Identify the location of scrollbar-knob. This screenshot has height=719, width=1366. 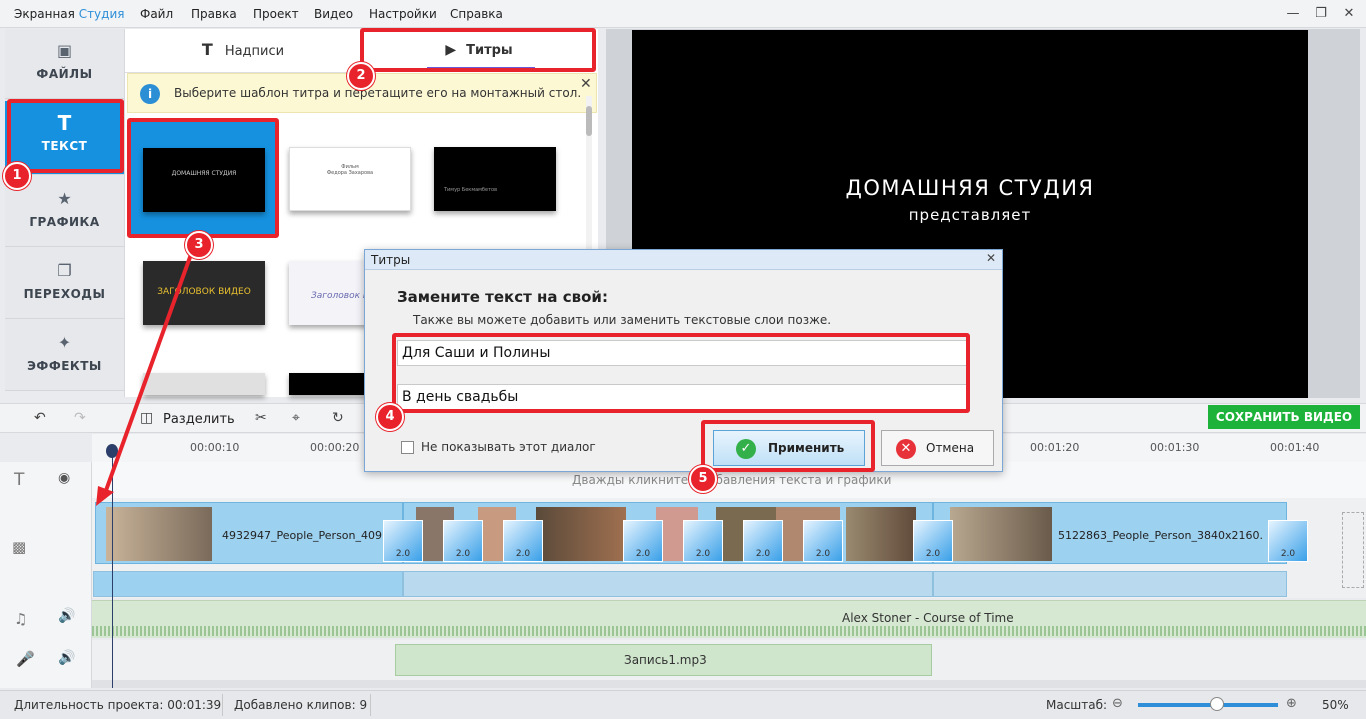
(589, 121).